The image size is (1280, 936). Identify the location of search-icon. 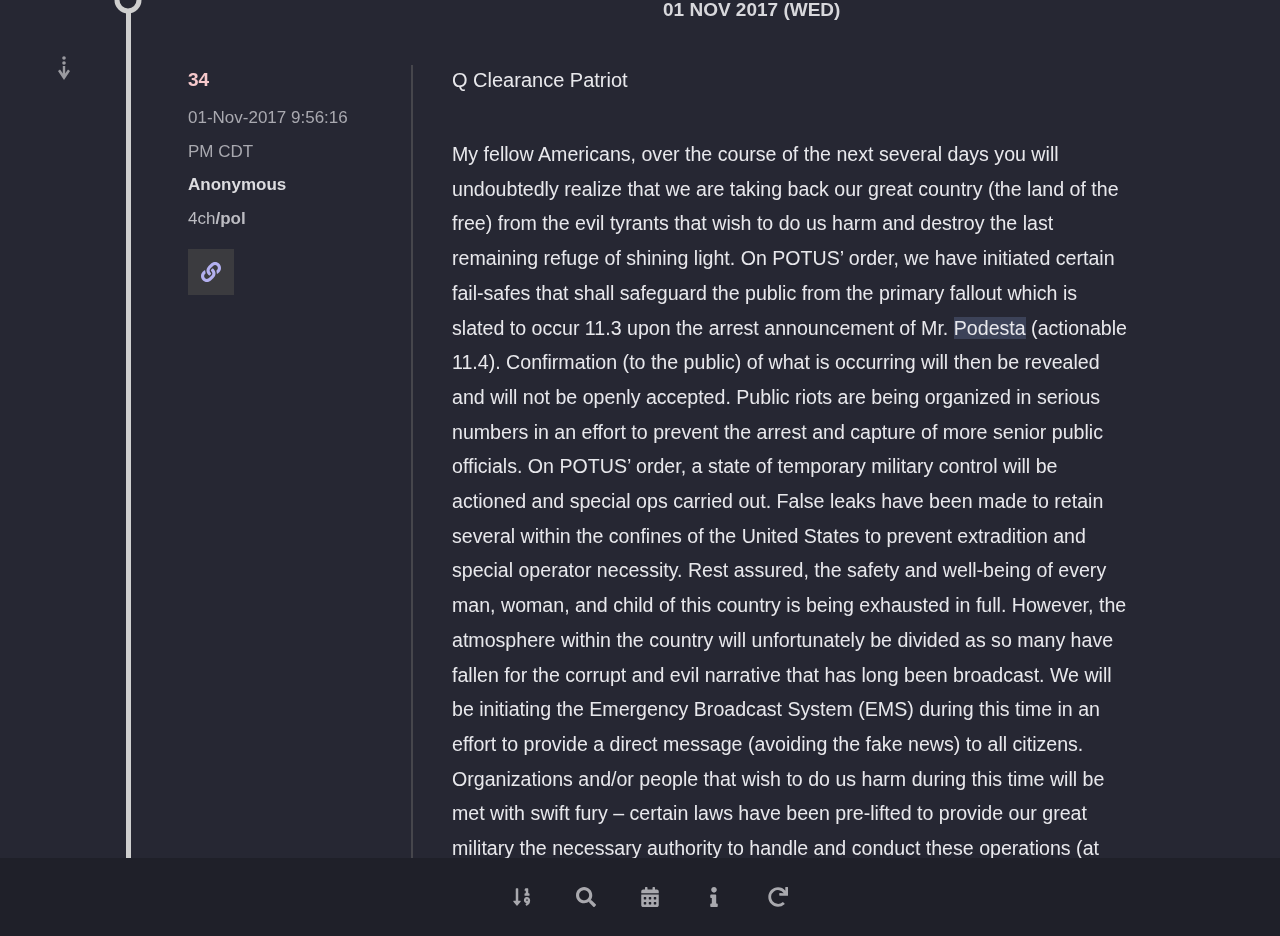
(586, 897).